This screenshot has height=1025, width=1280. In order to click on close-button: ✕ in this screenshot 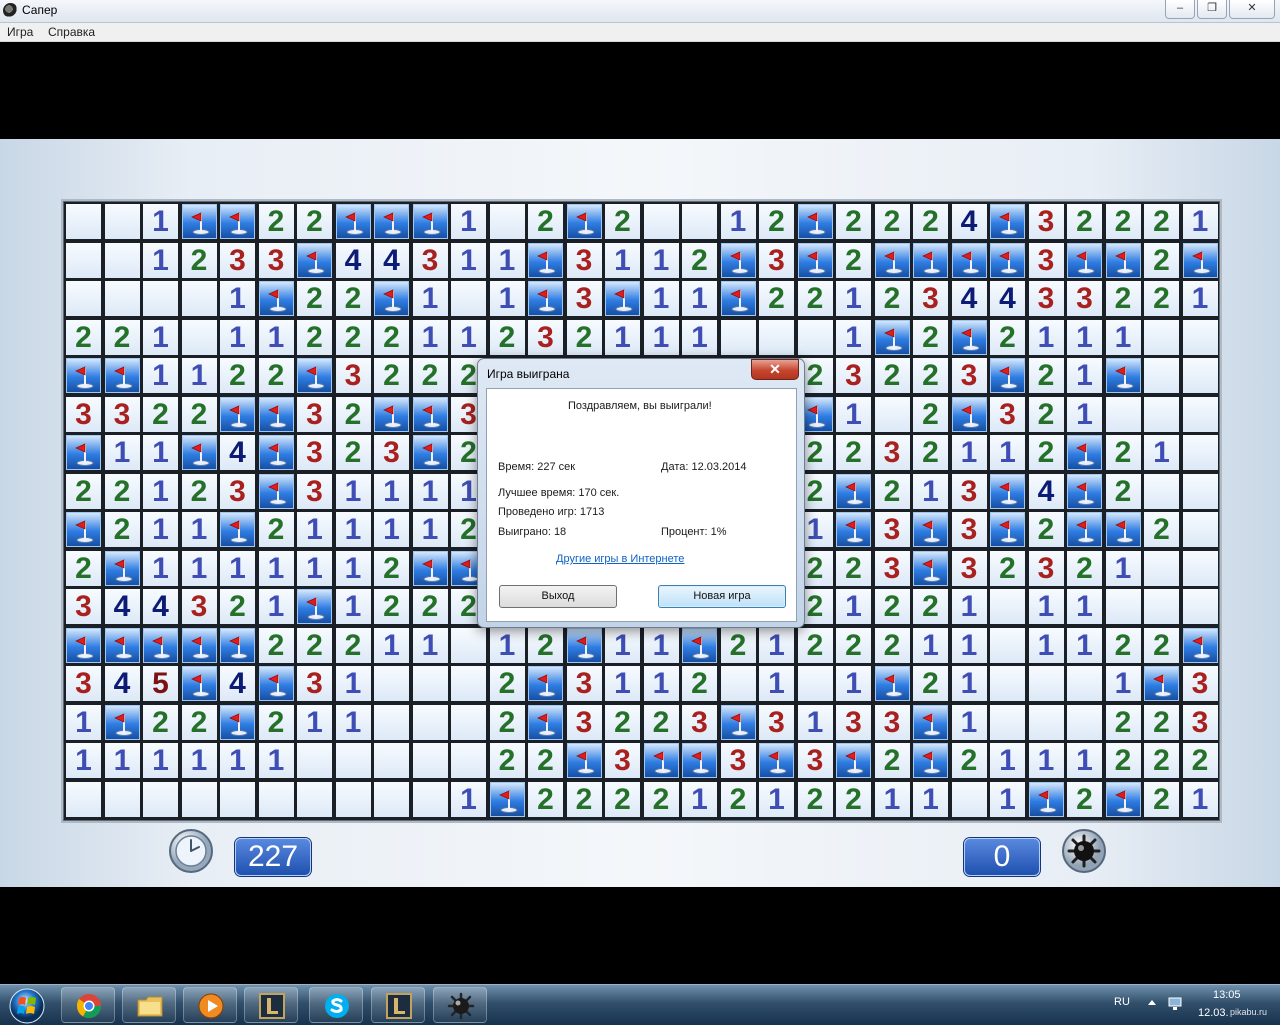, I will do `click(1252, 9)`.